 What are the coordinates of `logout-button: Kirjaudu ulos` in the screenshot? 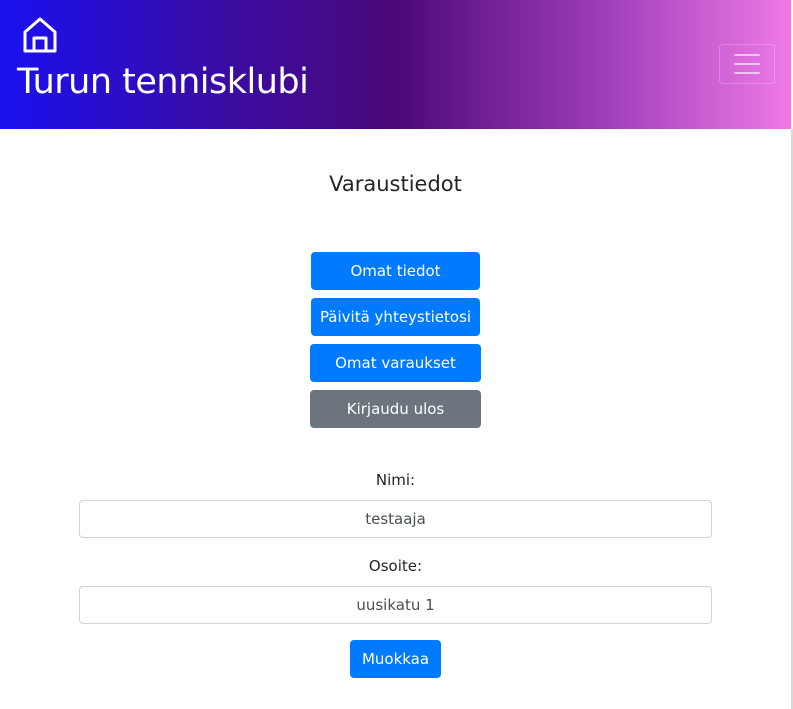 It's located at (395, 409).